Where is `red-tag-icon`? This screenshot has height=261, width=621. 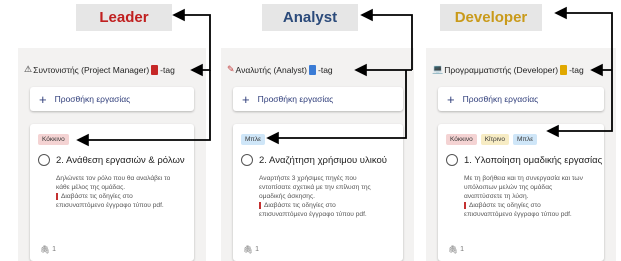 red-tag-icon is located at coordinates (155, 69).